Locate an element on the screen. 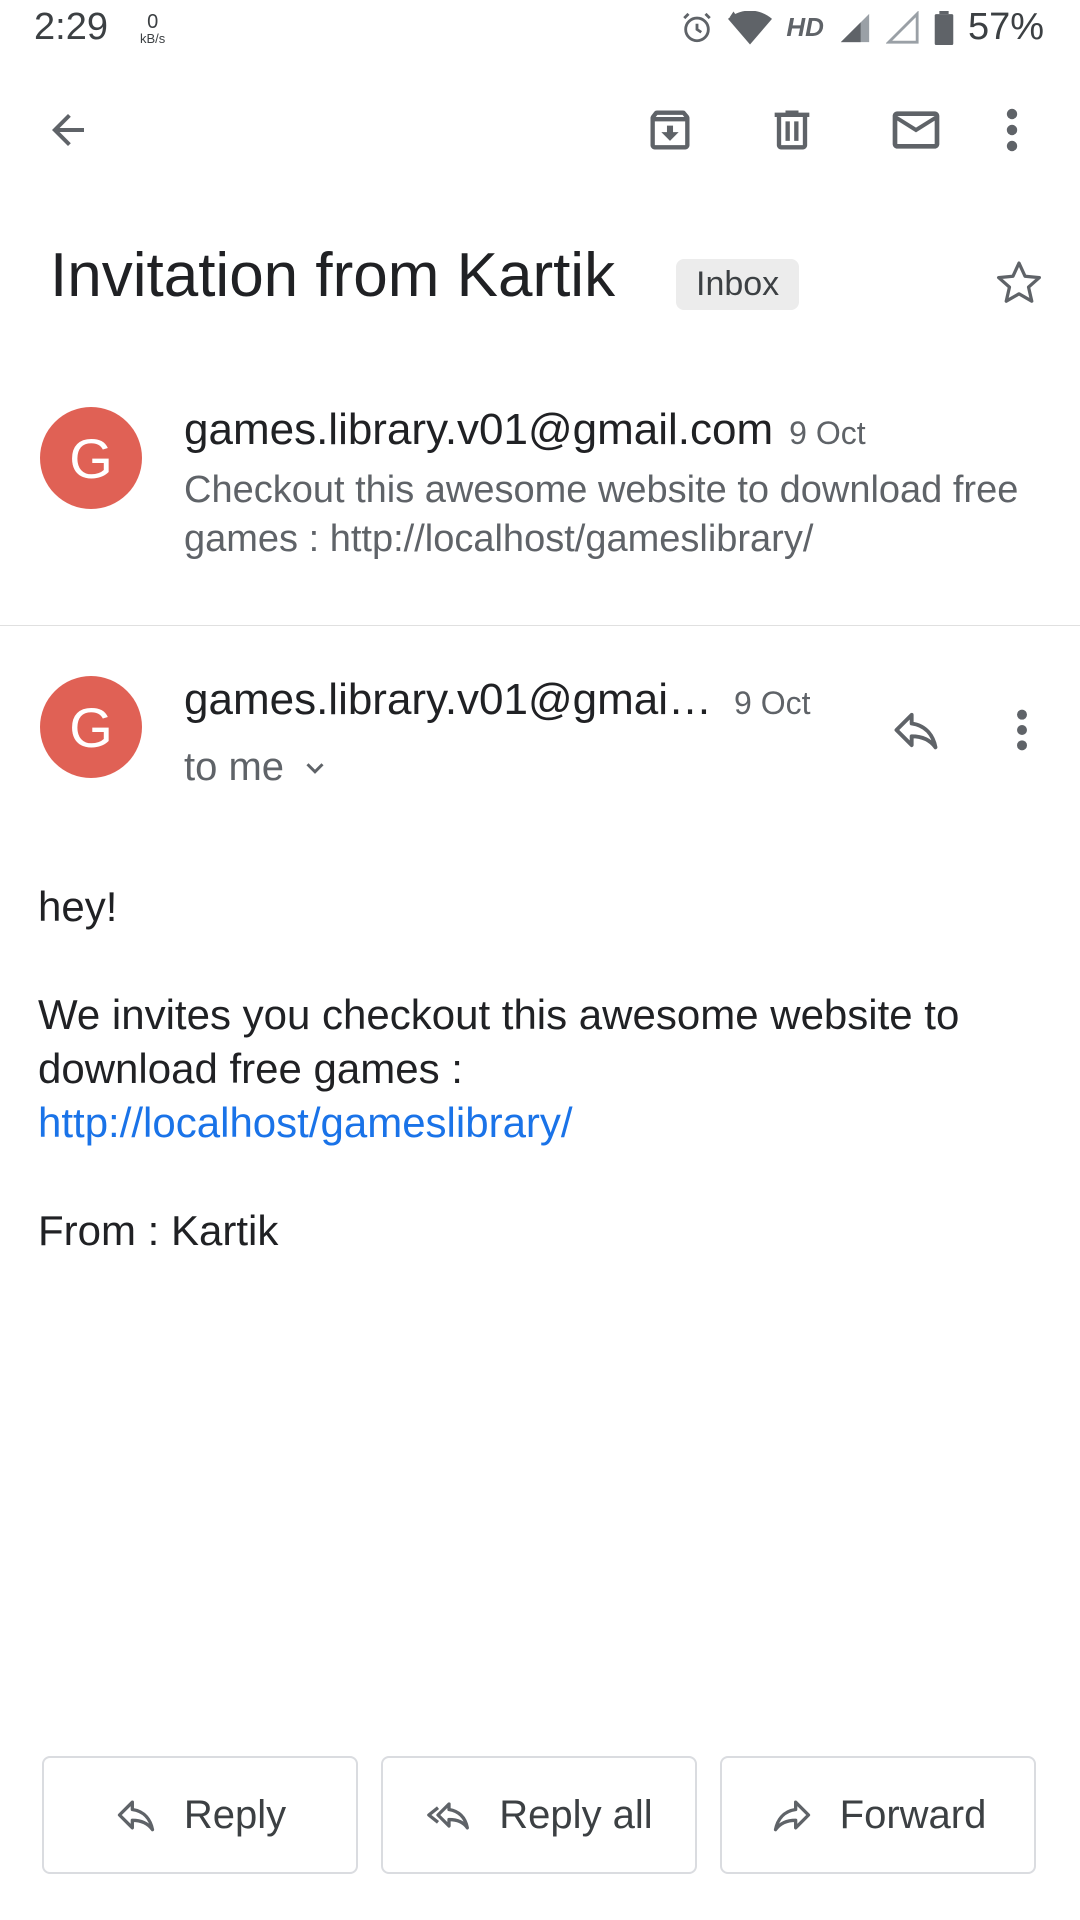 Image resolution: width=1080 pixels, height=1920 pixels. reply-all-button: Reply all is located at coordinates (539, 1815).